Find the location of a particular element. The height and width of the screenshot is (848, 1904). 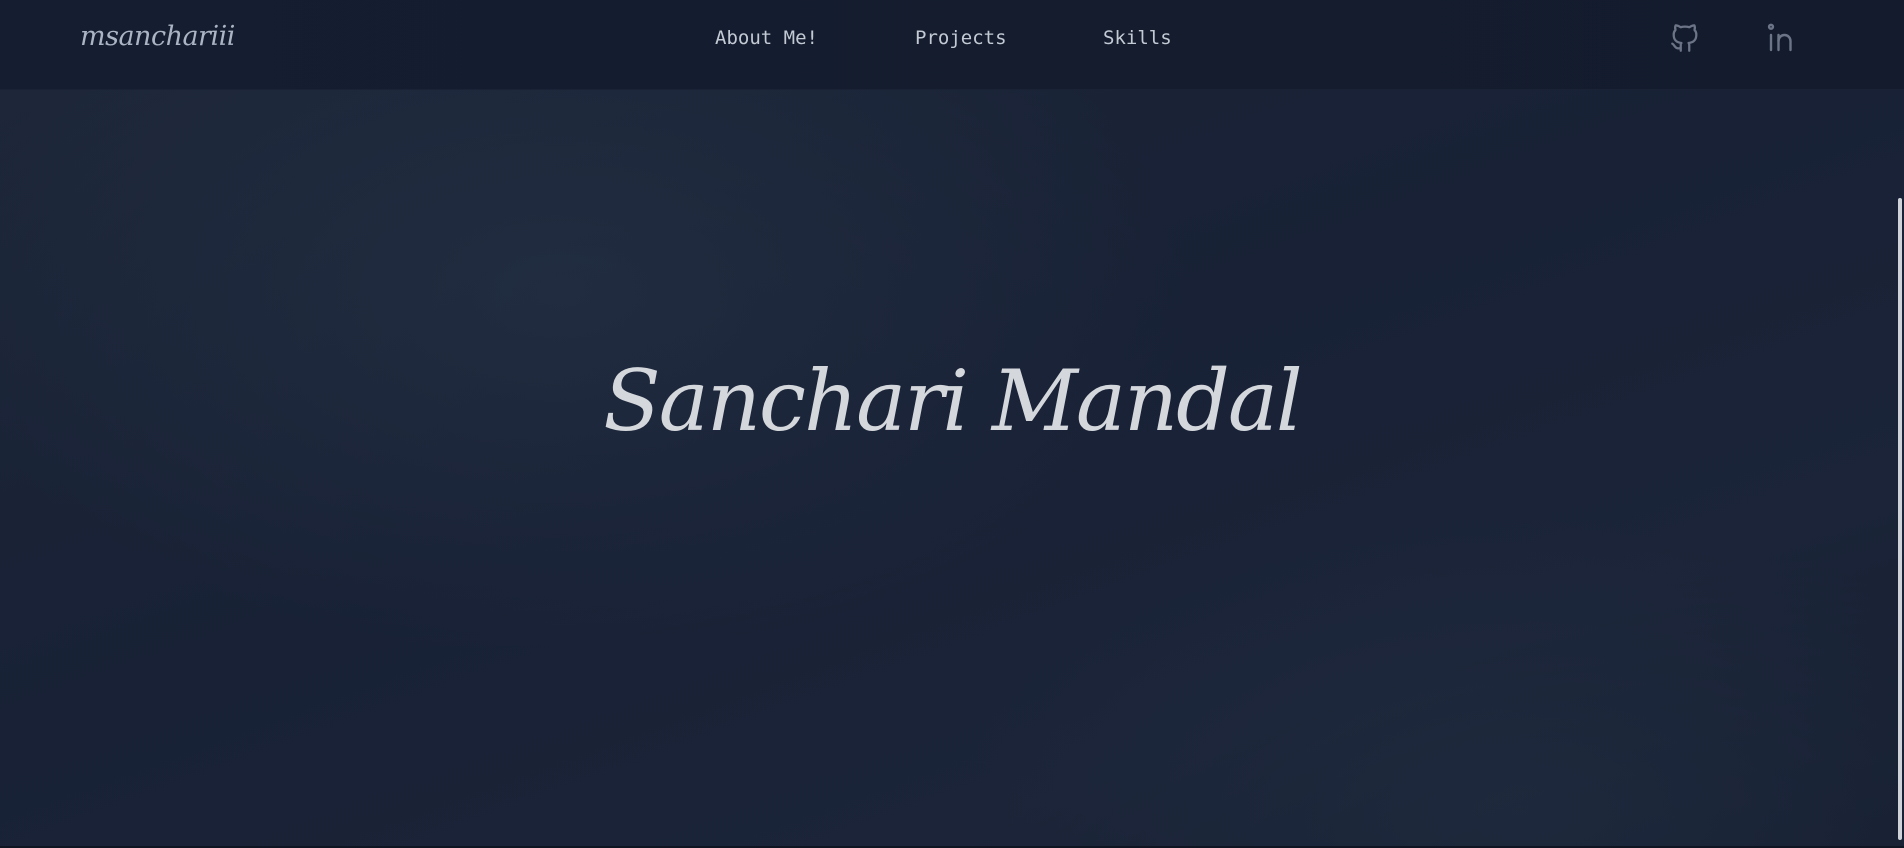

github-icon is located at coordinates (1684, 38).